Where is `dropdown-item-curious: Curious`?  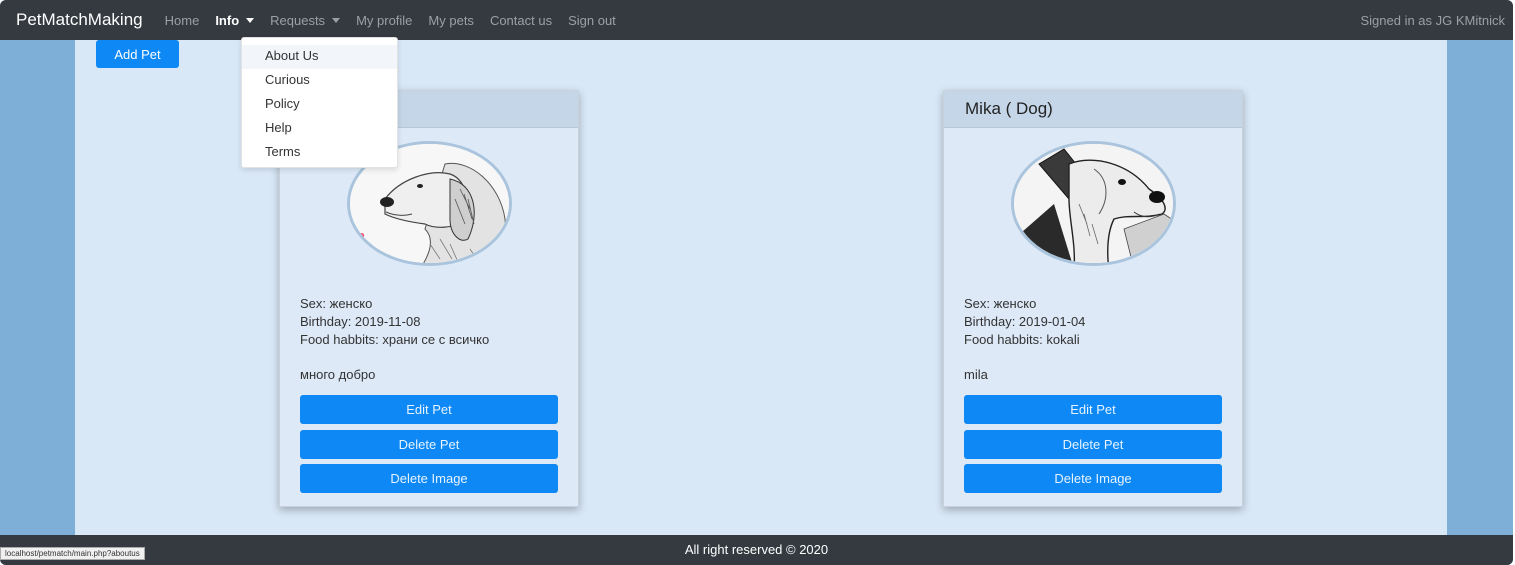
dropdown-item-curious: Curious is located at coordinates (319, 81).